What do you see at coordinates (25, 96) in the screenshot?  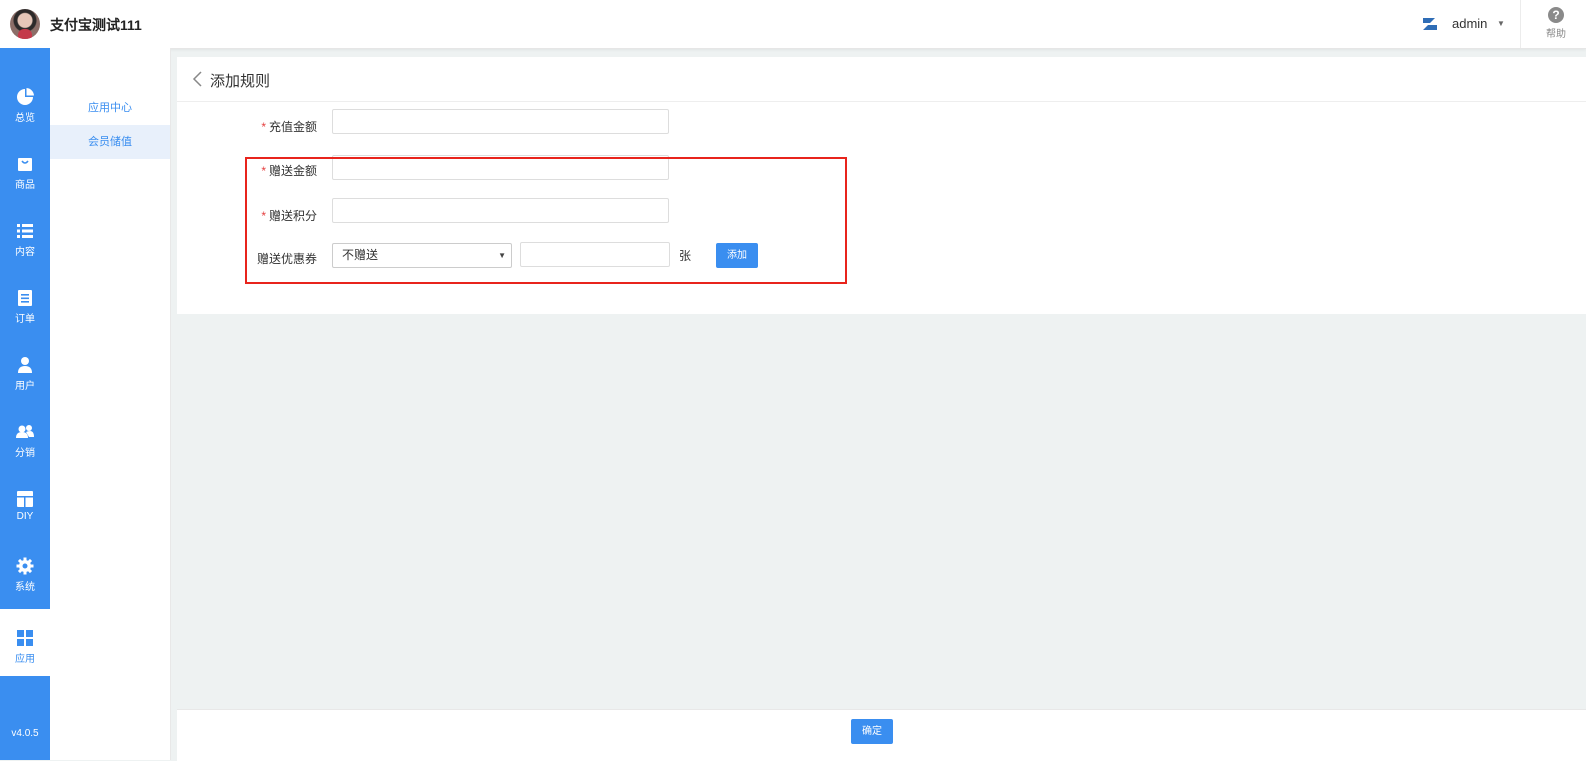 I see `pie-chart-icon` at bounding box center [25, 96].